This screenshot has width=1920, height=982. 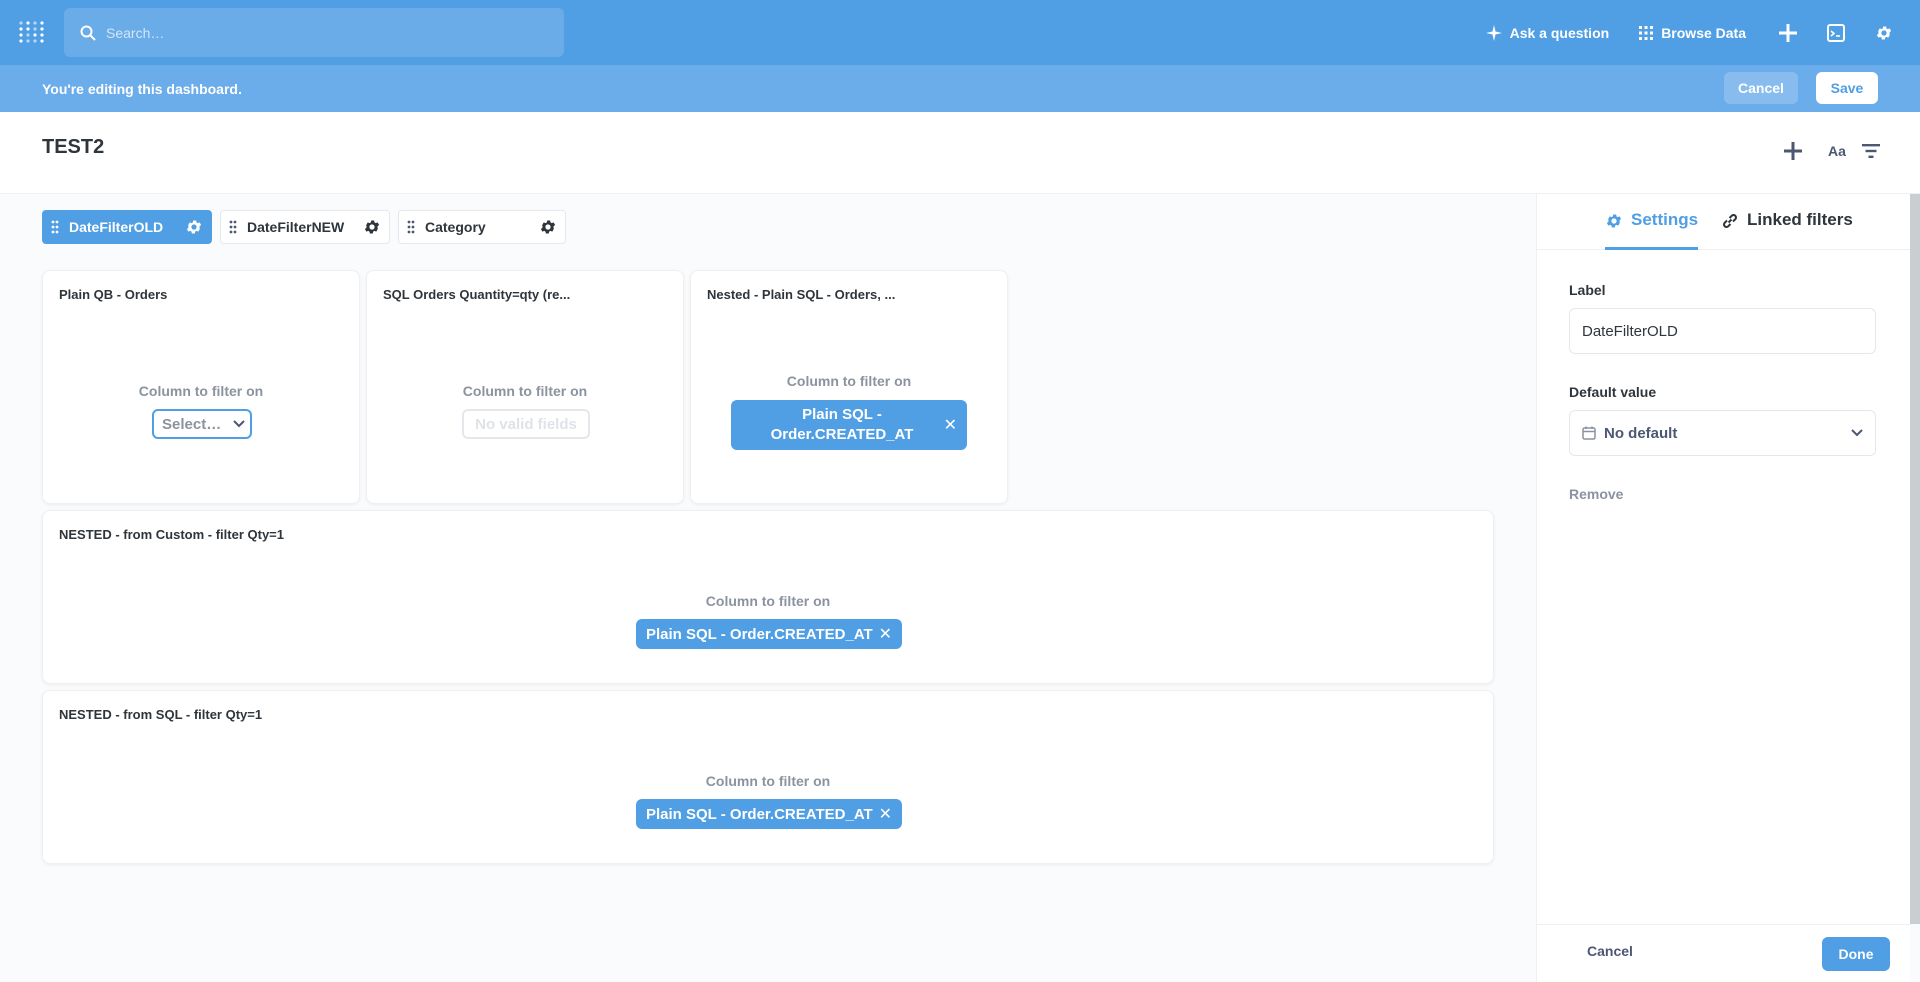 I want to click on default-value-select: No default, so click(x=1722, y=433).